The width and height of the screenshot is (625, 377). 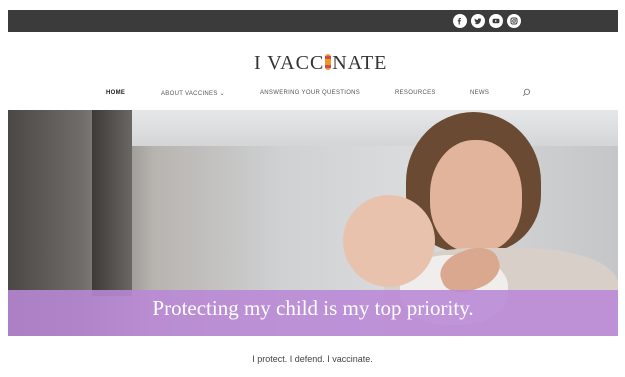 I want to click on nav-news: NEWS, so click(x=479, y=96).